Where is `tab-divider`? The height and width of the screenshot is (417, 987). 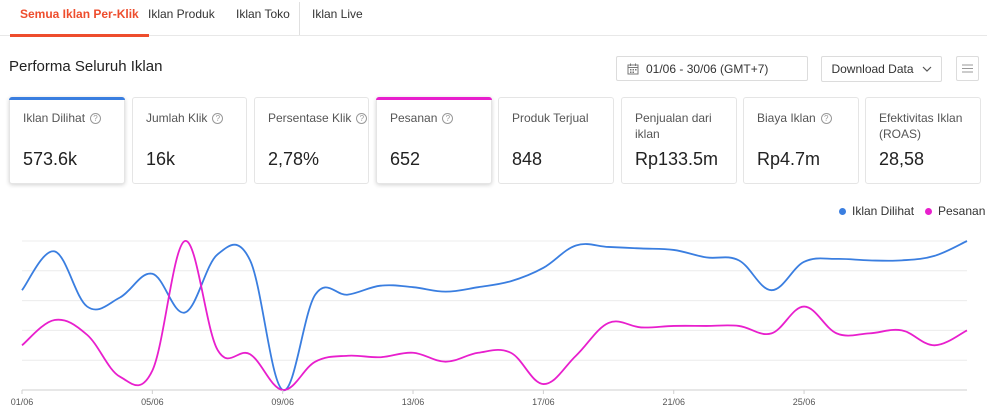 tab-divider is located at coordinates (299, 18).